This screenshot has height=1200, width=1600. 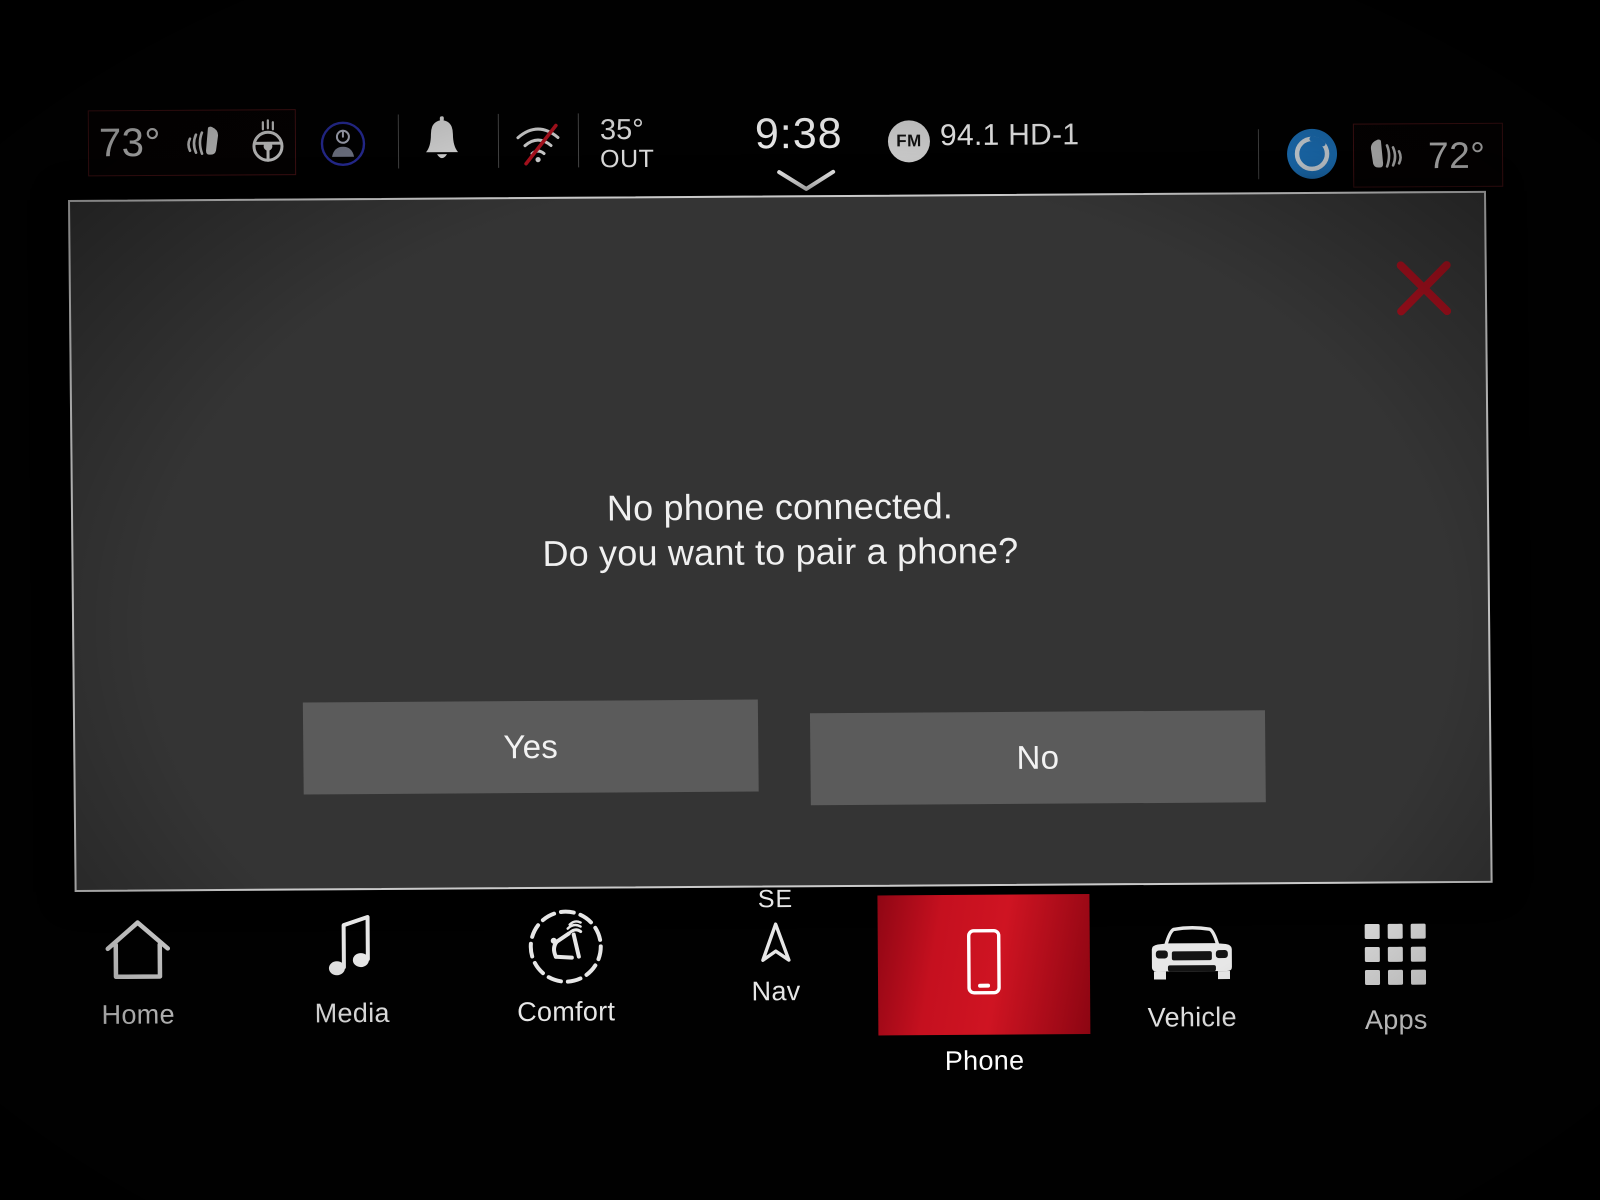 What do you see at coordinates (538, 143) in the screenshot?
I see `wifi-off-icon` at bounding box center [538, 143].